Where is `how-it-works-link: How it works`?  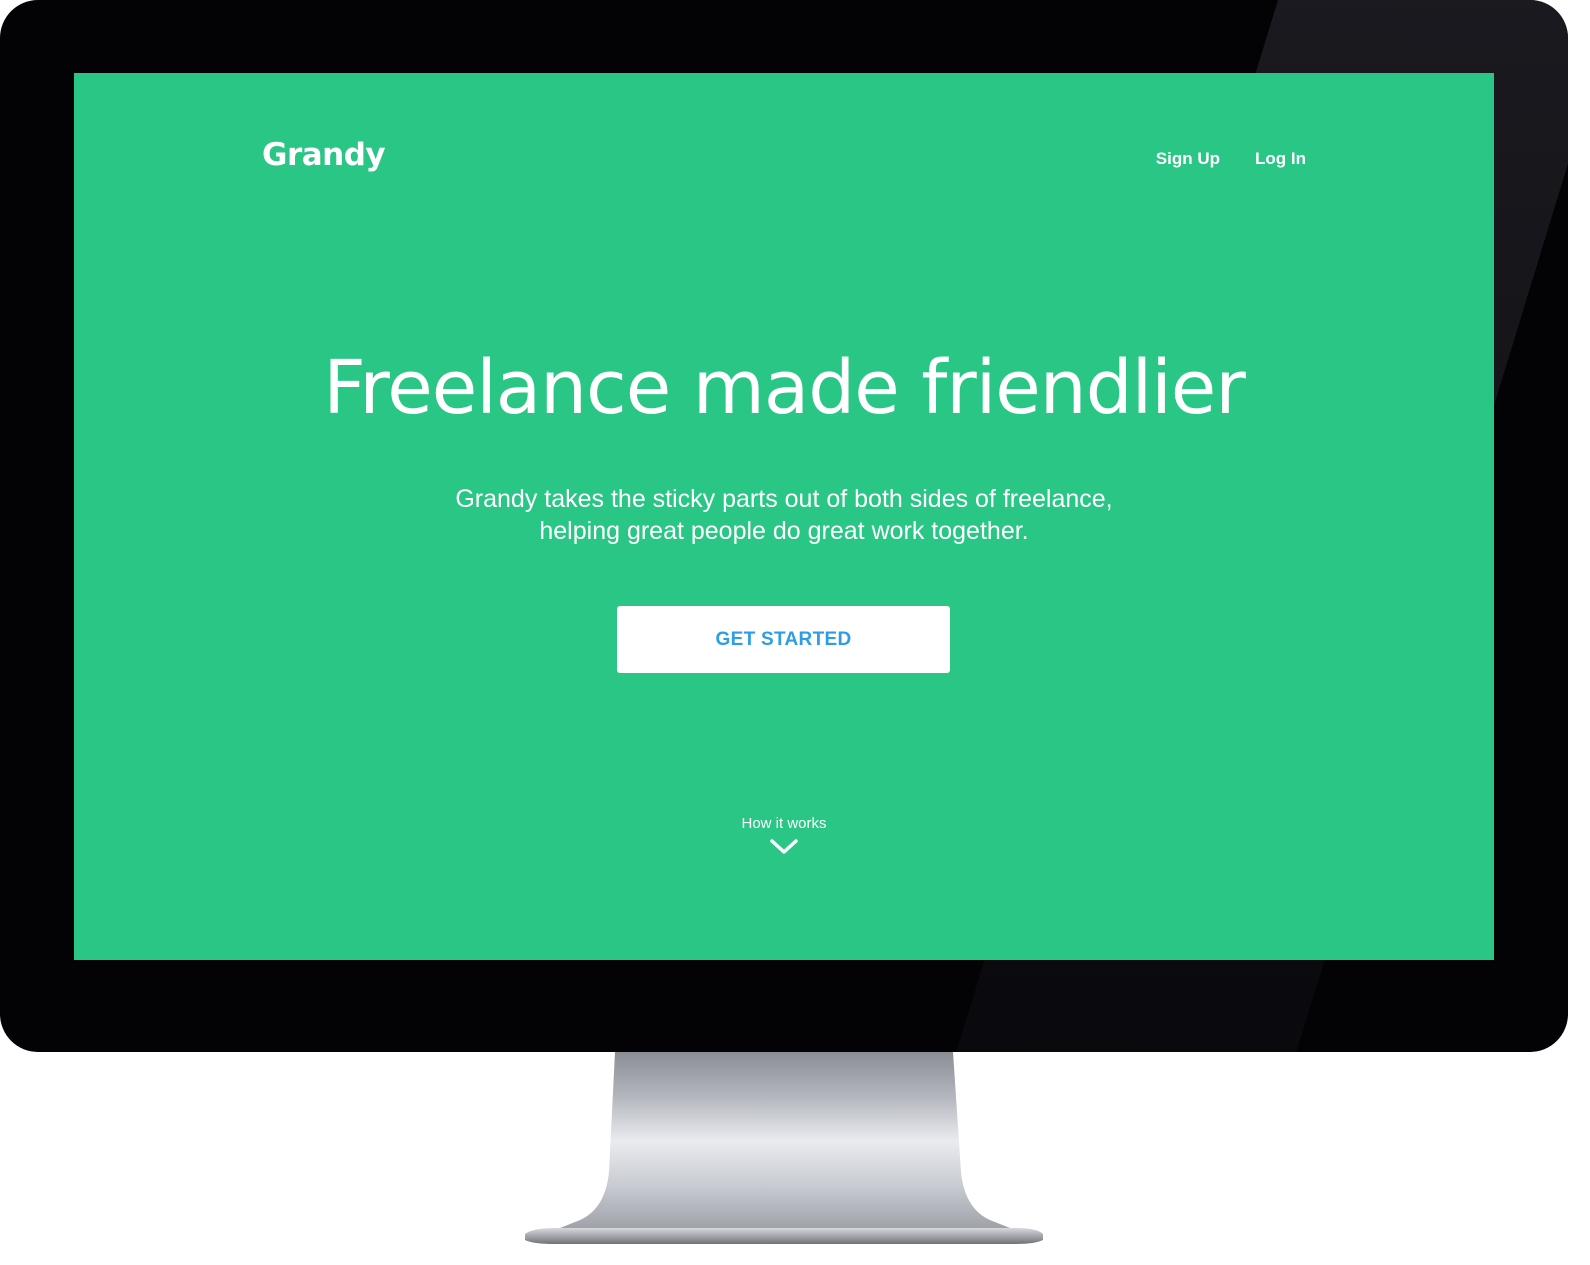
how-it-works-link: How it works is located at coordinates (784, 838).